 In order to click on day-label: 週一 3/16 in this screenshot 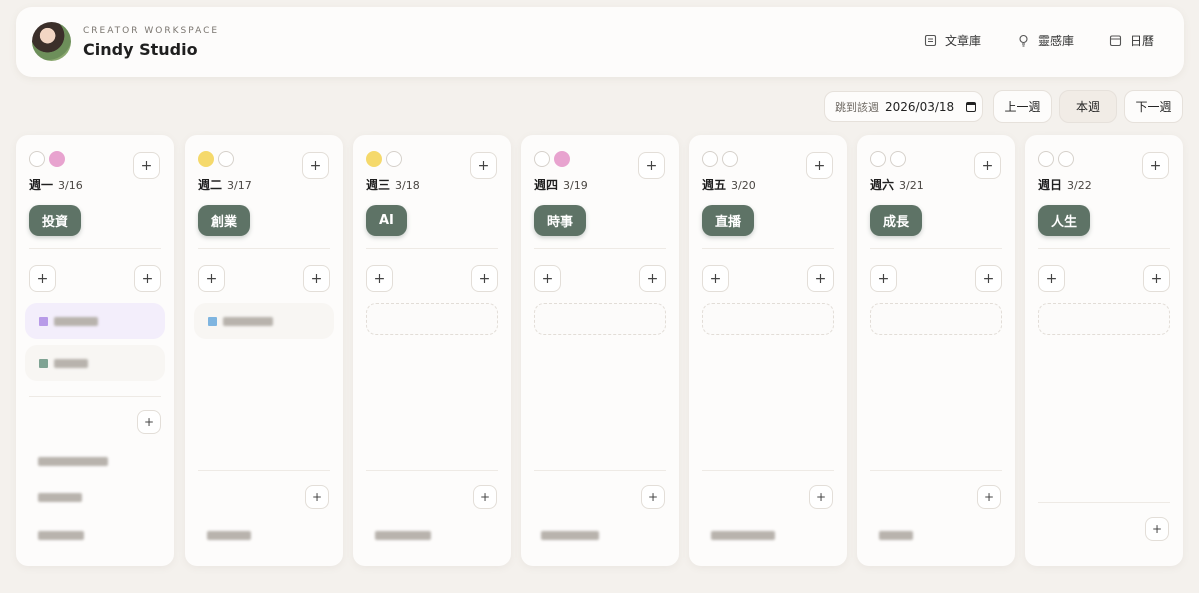, I will do `click(56, 185)`.